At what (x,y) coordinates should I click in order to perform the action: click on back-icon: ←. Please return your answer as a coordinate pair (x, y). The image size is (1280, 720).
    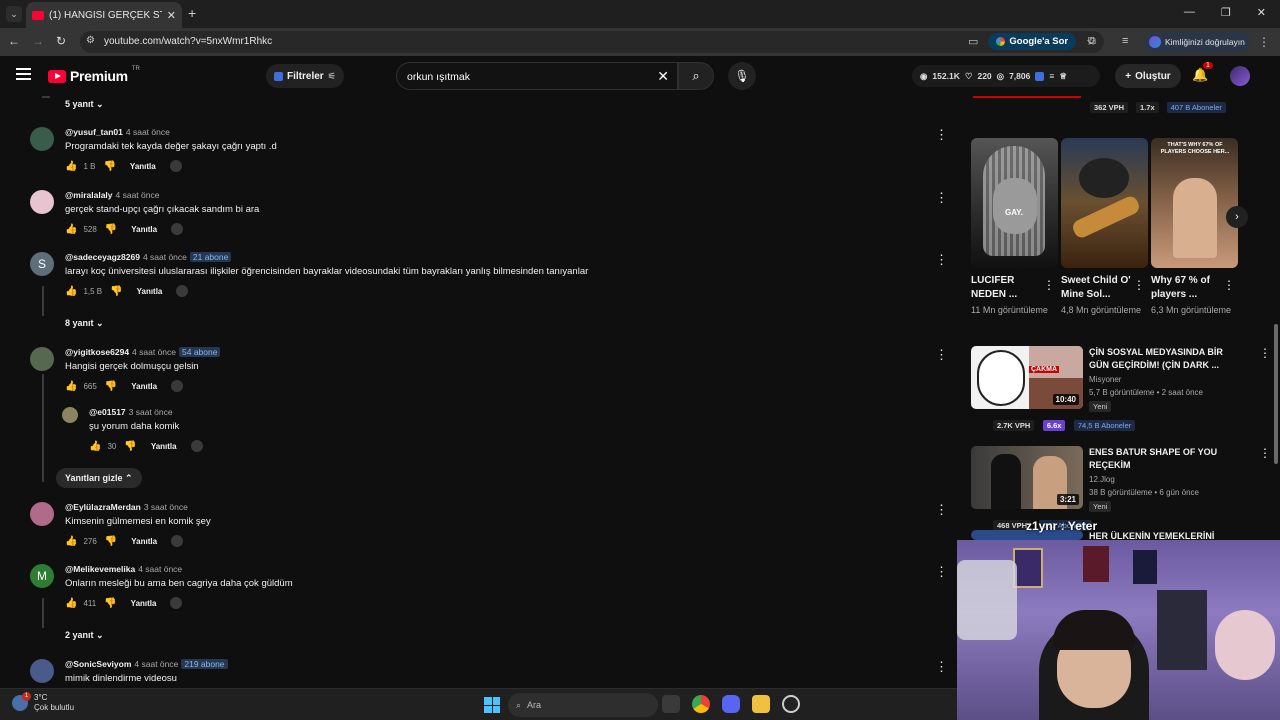
    Looking at the image, I should click on (14, 41).